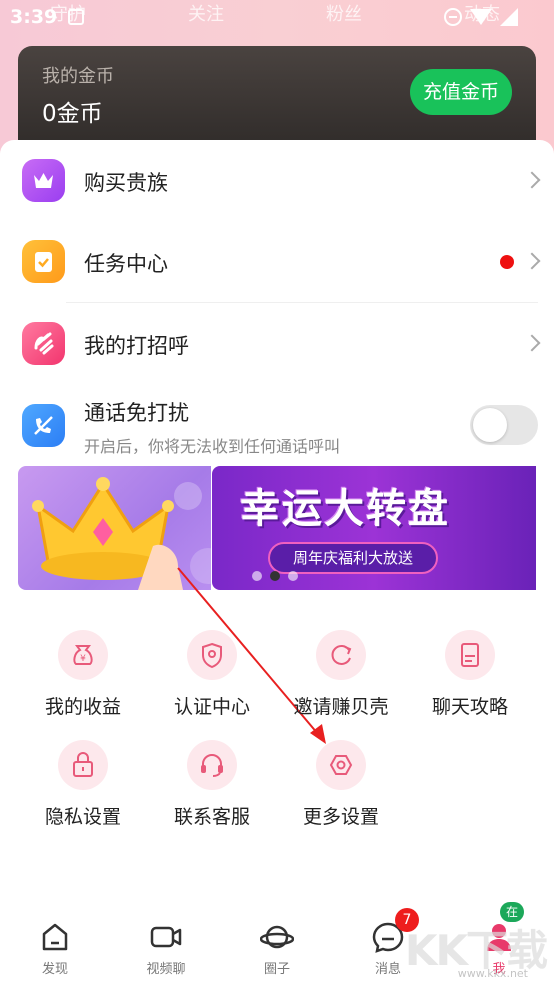  What do you see at coordinates (212, 765) in the screenshot?
I see `headset-icon` at bounding box center [212, 765].